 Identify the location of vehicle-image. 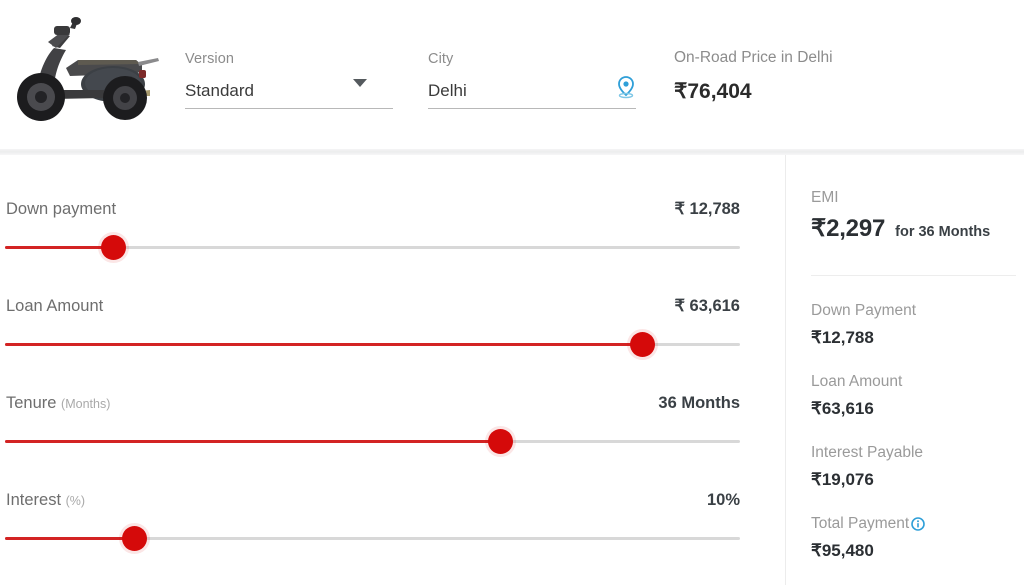
(84, 72).